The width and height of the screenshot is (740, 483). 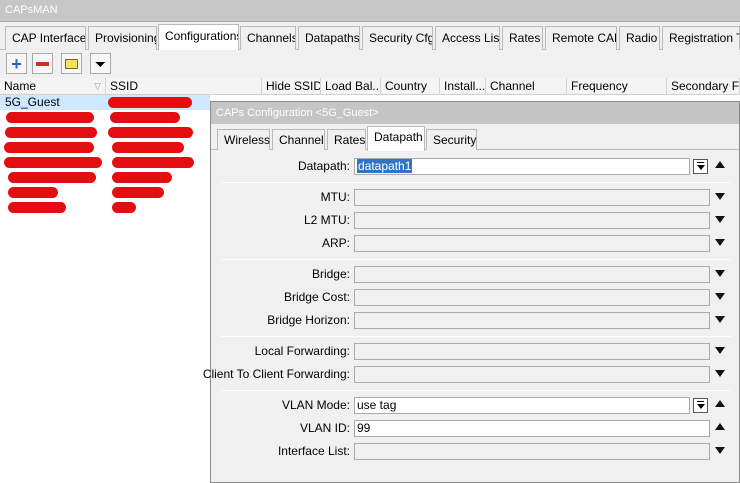 What do you see at coordinates (467, 38) in the screenshot?
I see `tab-access-list: Access List` at bounding box center [467, 38].